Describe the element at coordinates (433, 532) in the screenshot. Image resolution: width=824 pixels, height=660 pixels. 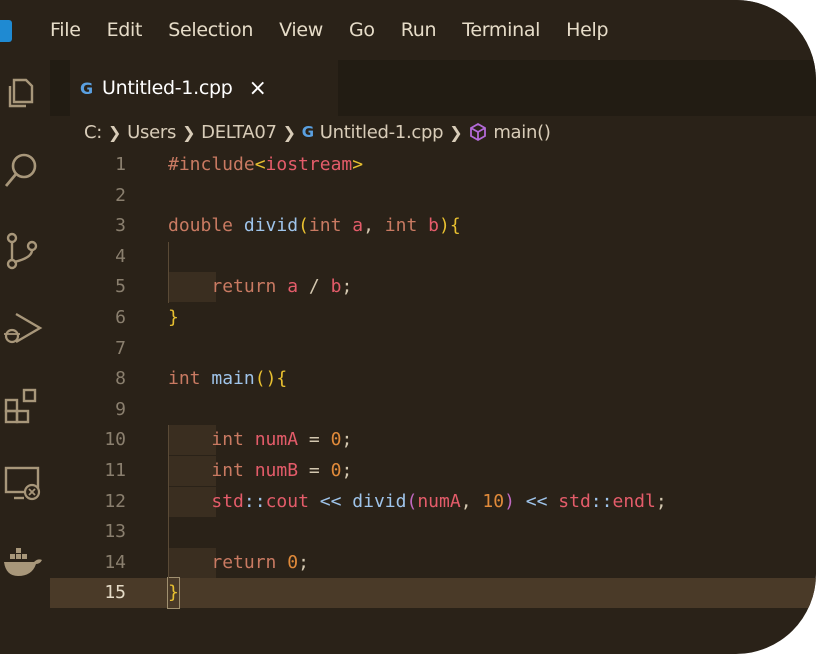
I see `code-line: 13` at that location.